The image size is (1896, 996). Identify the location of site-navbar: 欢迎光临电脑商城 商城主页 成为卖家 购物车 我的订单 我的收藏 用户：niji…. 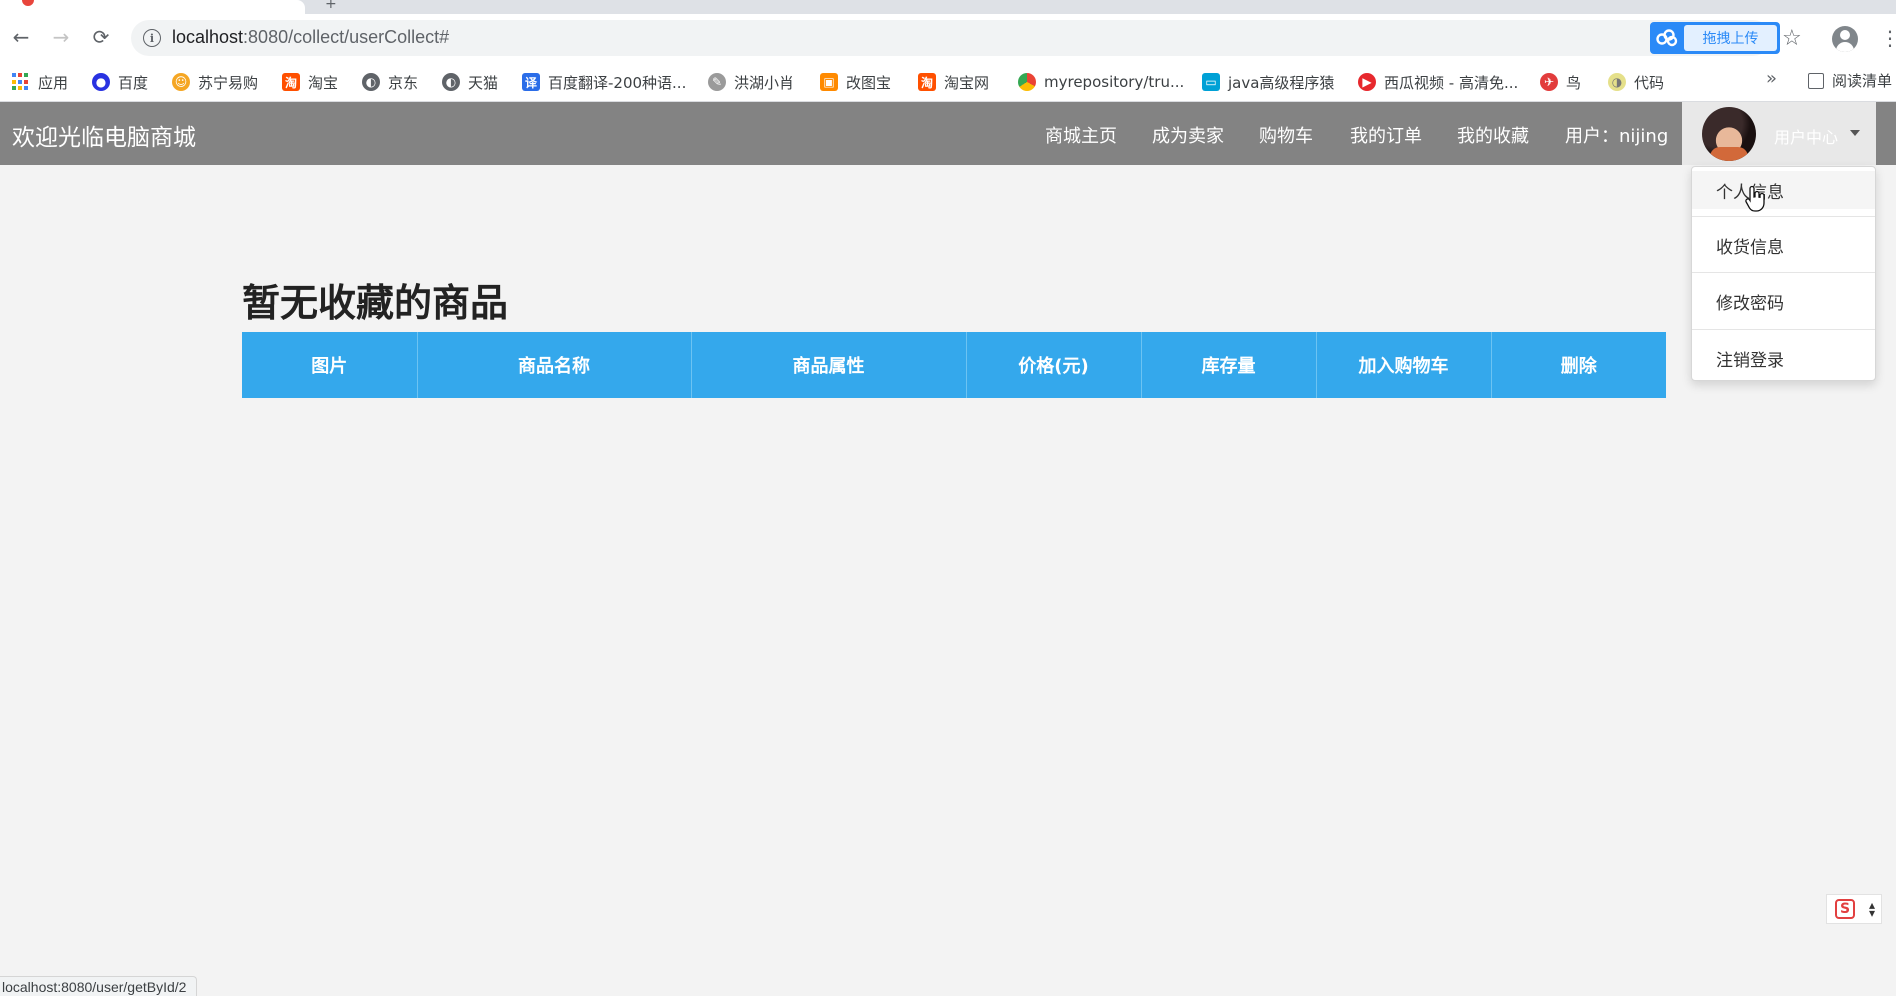
(948, 133).